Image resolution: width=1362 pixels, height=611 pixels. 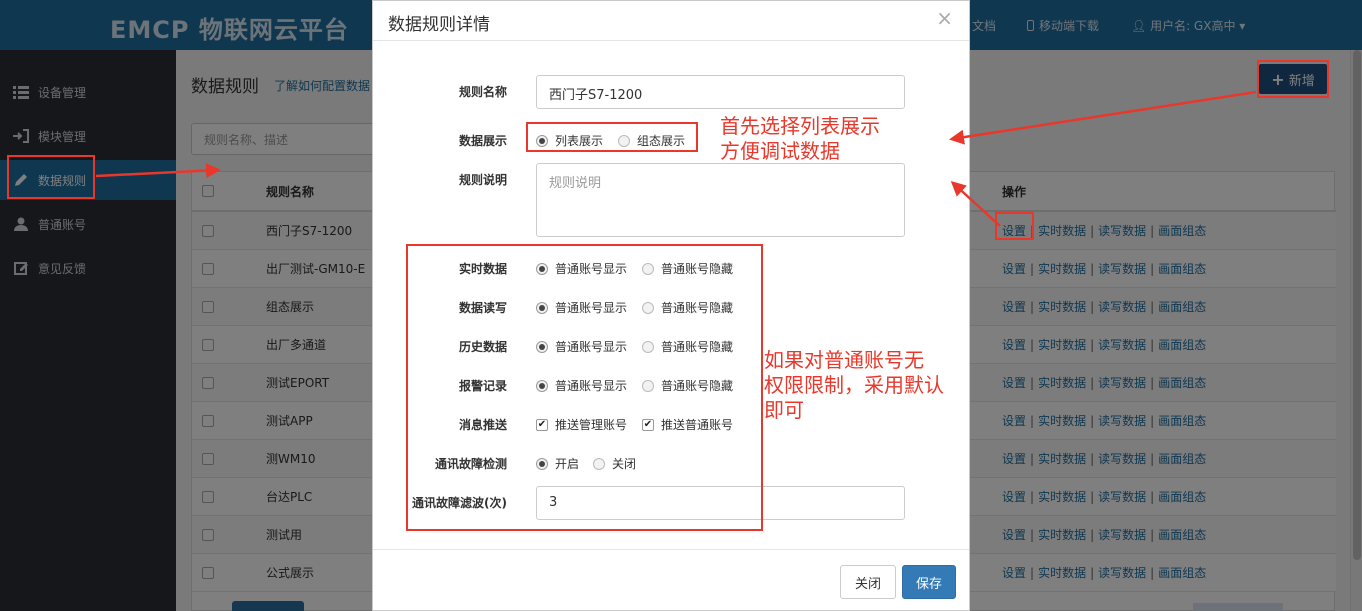 I want to click on fault-detect-label: 通讯故障检测, so click(x=470, y=464).